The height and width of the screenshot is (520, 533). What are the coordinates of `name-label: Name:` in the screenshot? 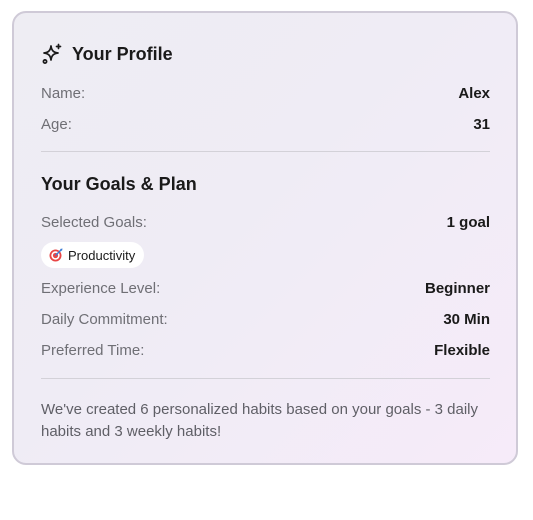 It's located at (63, 93).